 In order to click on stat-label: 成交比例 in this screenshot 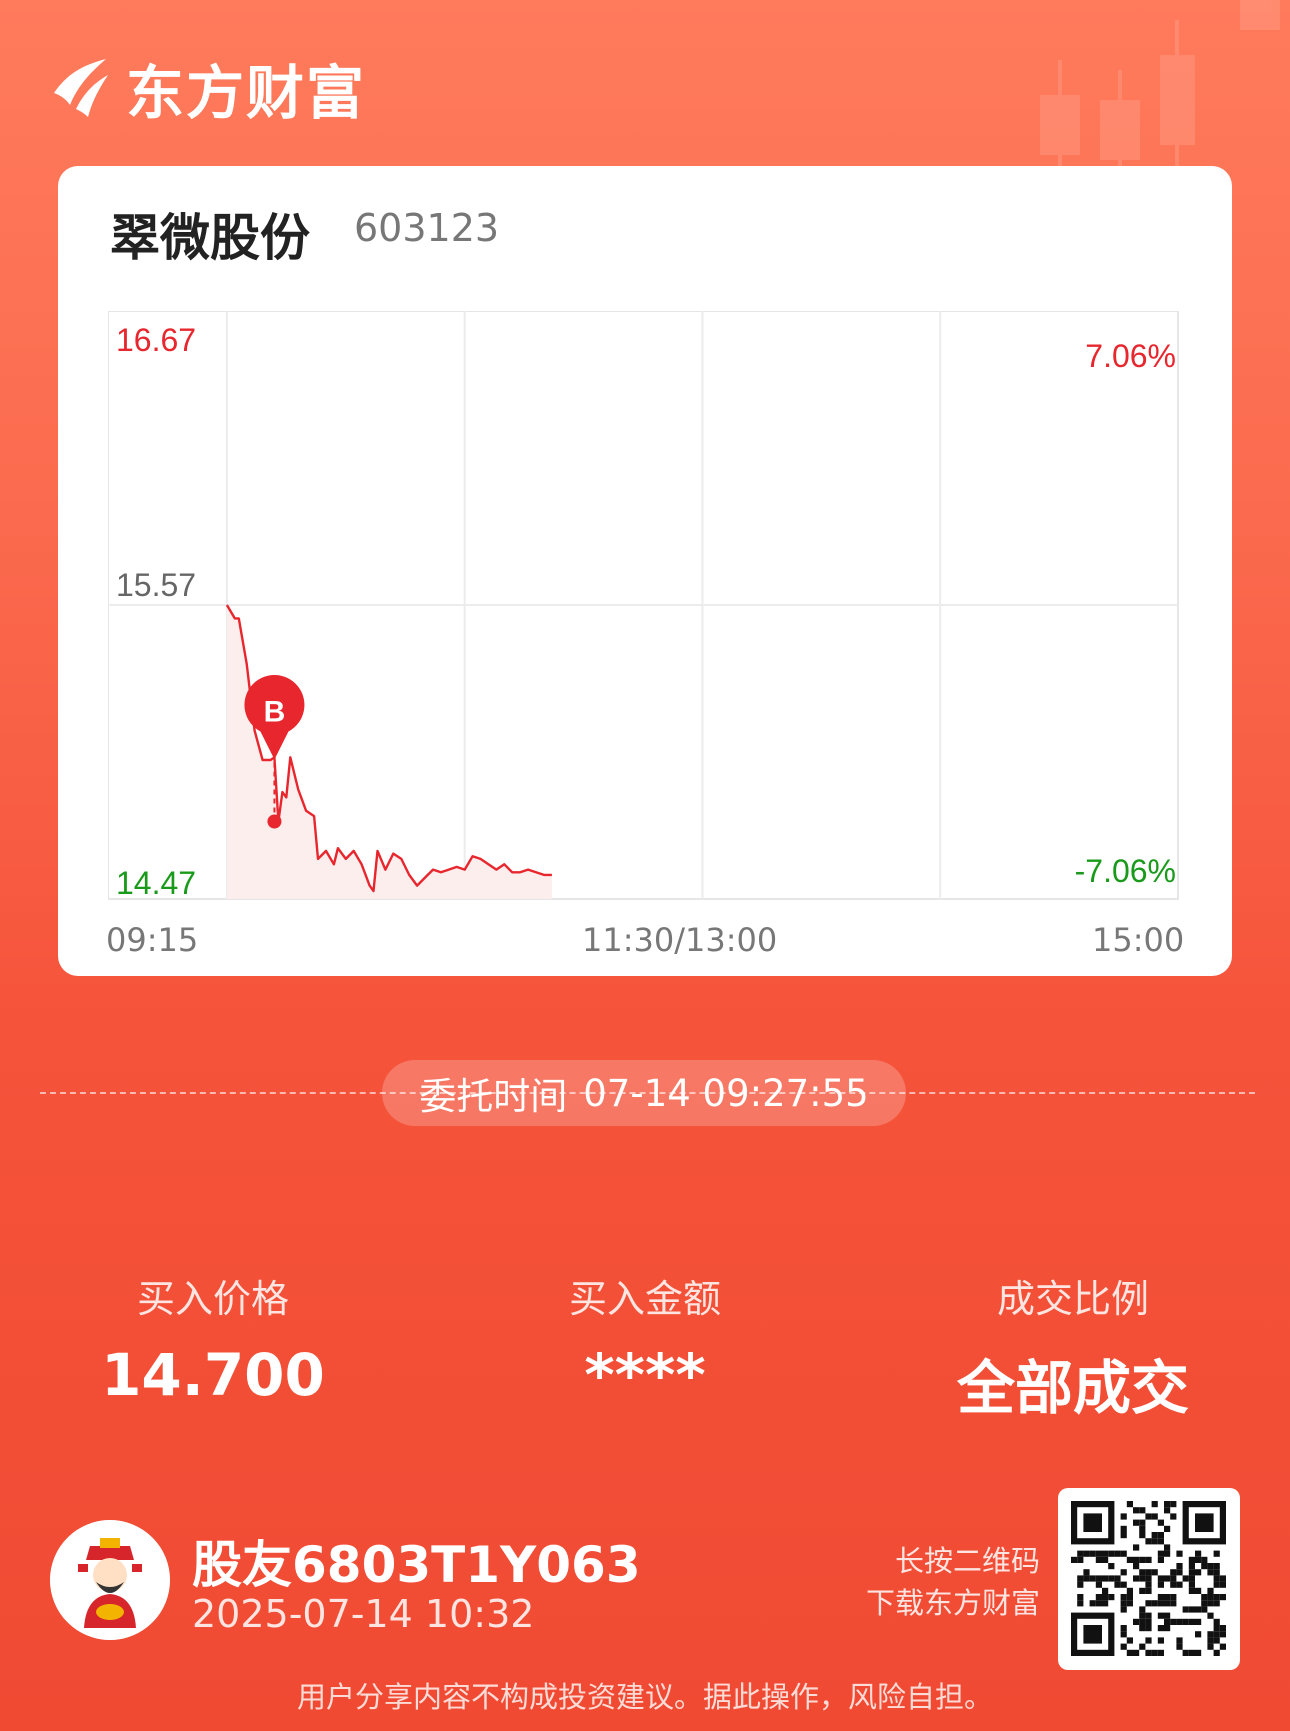, I will do `click(1072, 1299)`.